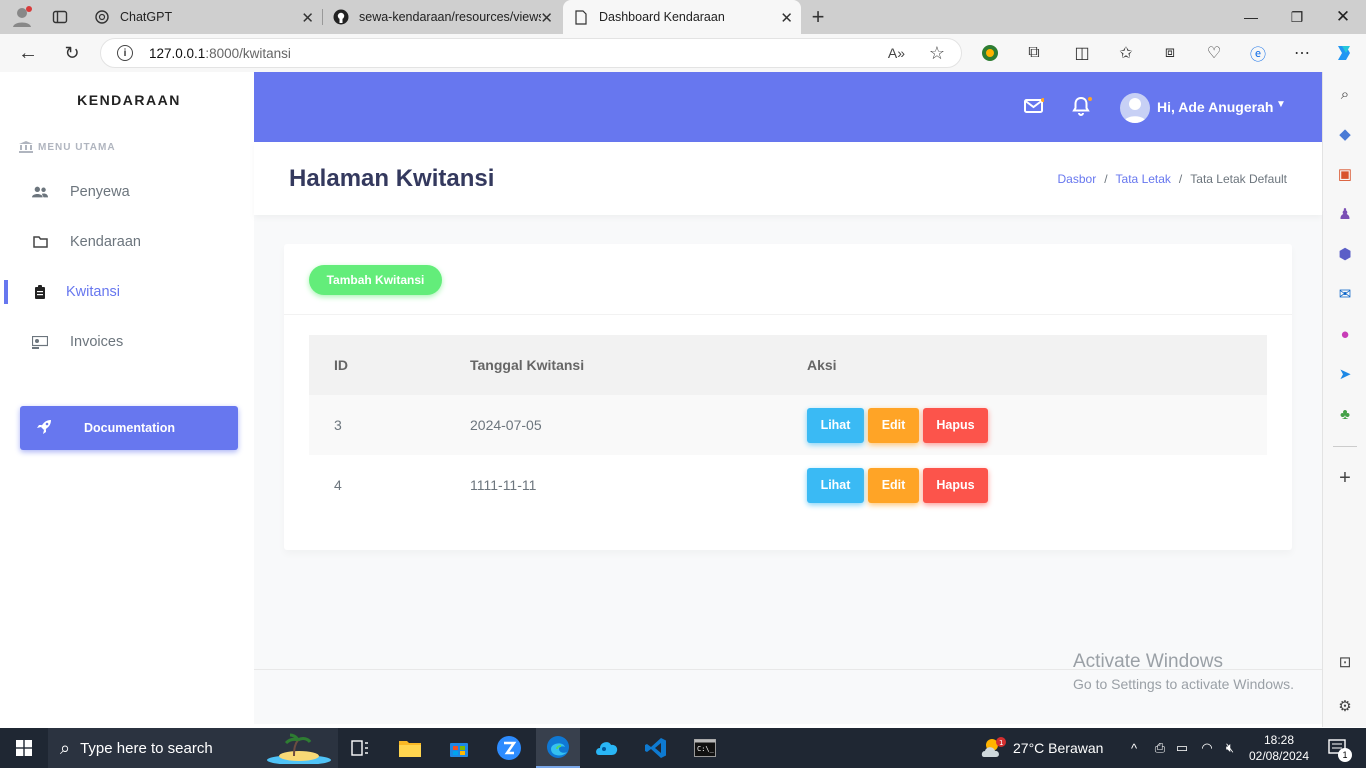  What do you see at coordinates (1126, 53) in the screenshot?
I see `favorites-icon: ✩` at bounding box center [1126, 53].